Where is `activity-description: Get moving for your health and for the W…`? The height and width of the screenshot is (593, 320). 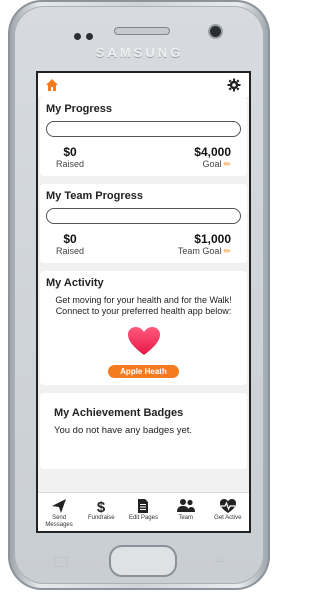
activity-description: Get moving for your health and for the W… is located at coordinates (143, 306).